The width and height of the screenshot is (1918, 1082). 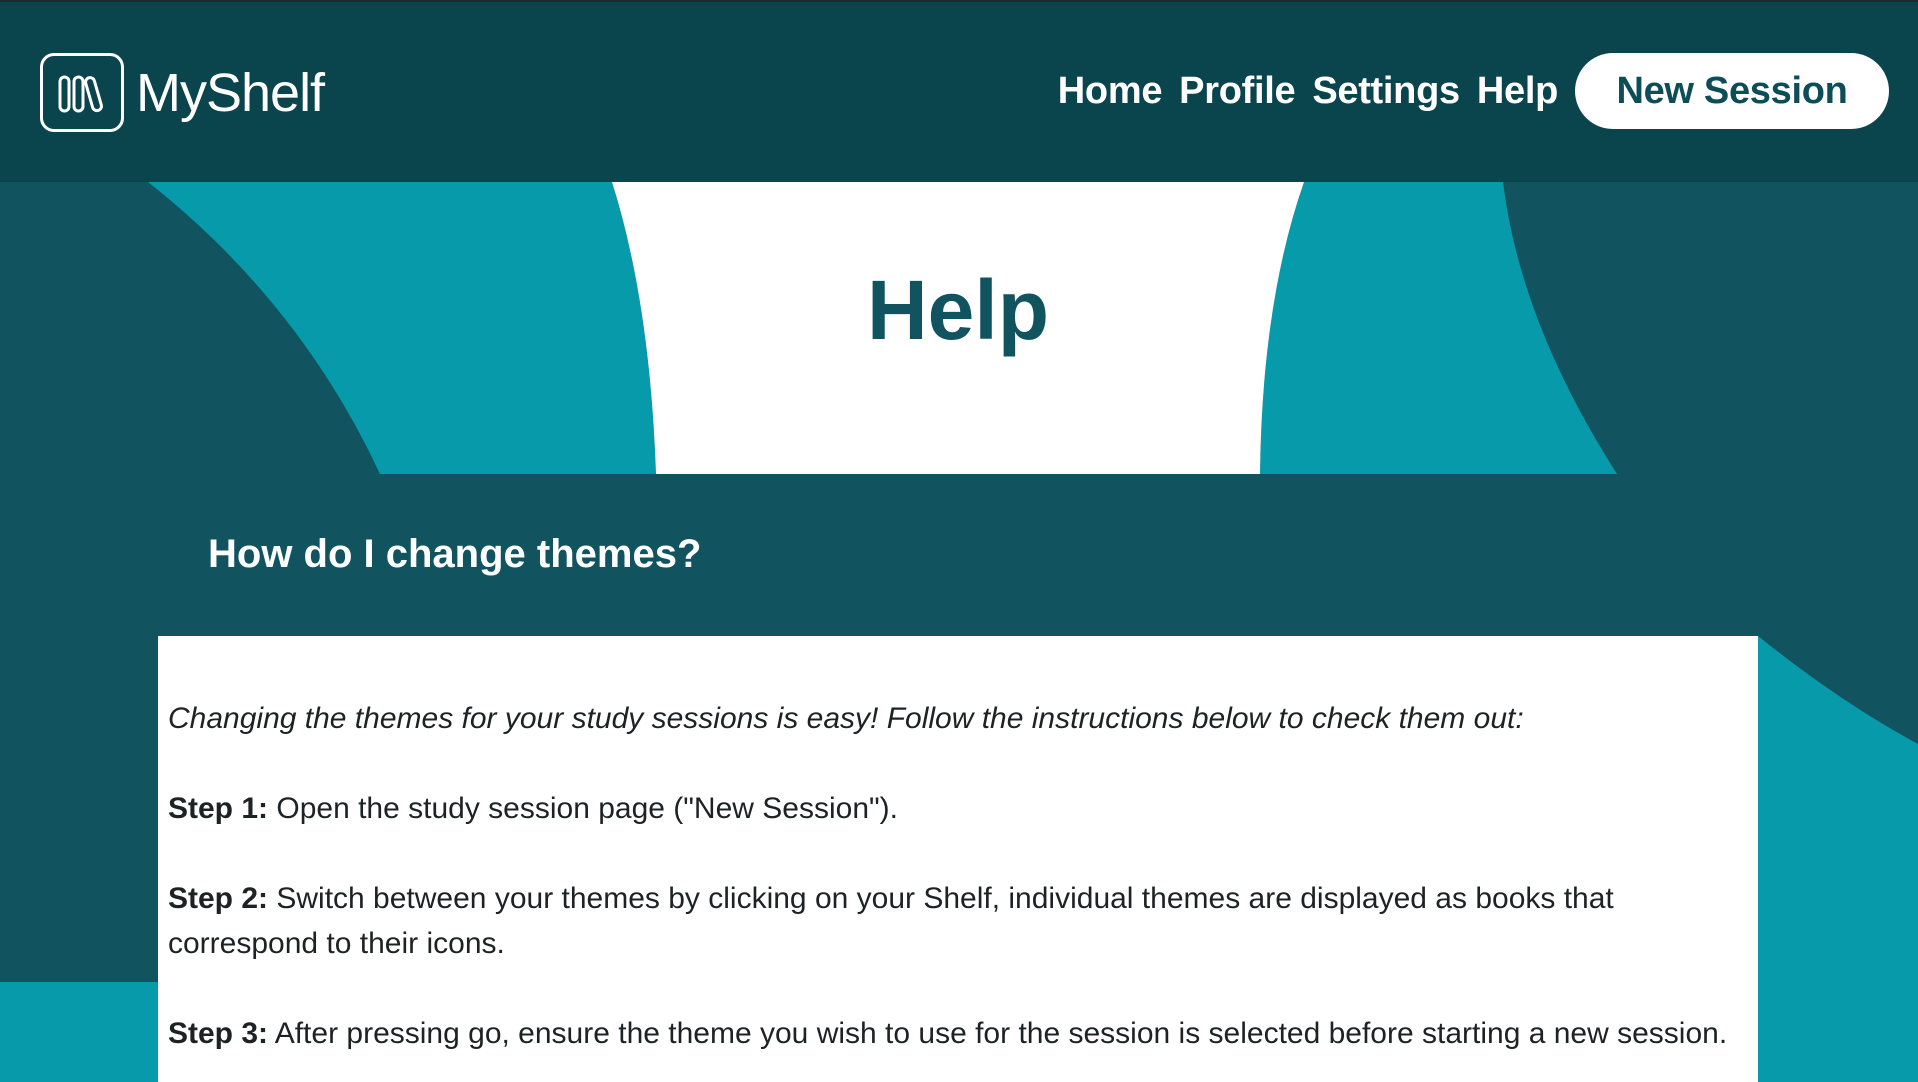 What do you see at coordinates (1237, 91) in the screenshot?
I see `nav-link-profile: Profile` at bounding box center [1237, 91].